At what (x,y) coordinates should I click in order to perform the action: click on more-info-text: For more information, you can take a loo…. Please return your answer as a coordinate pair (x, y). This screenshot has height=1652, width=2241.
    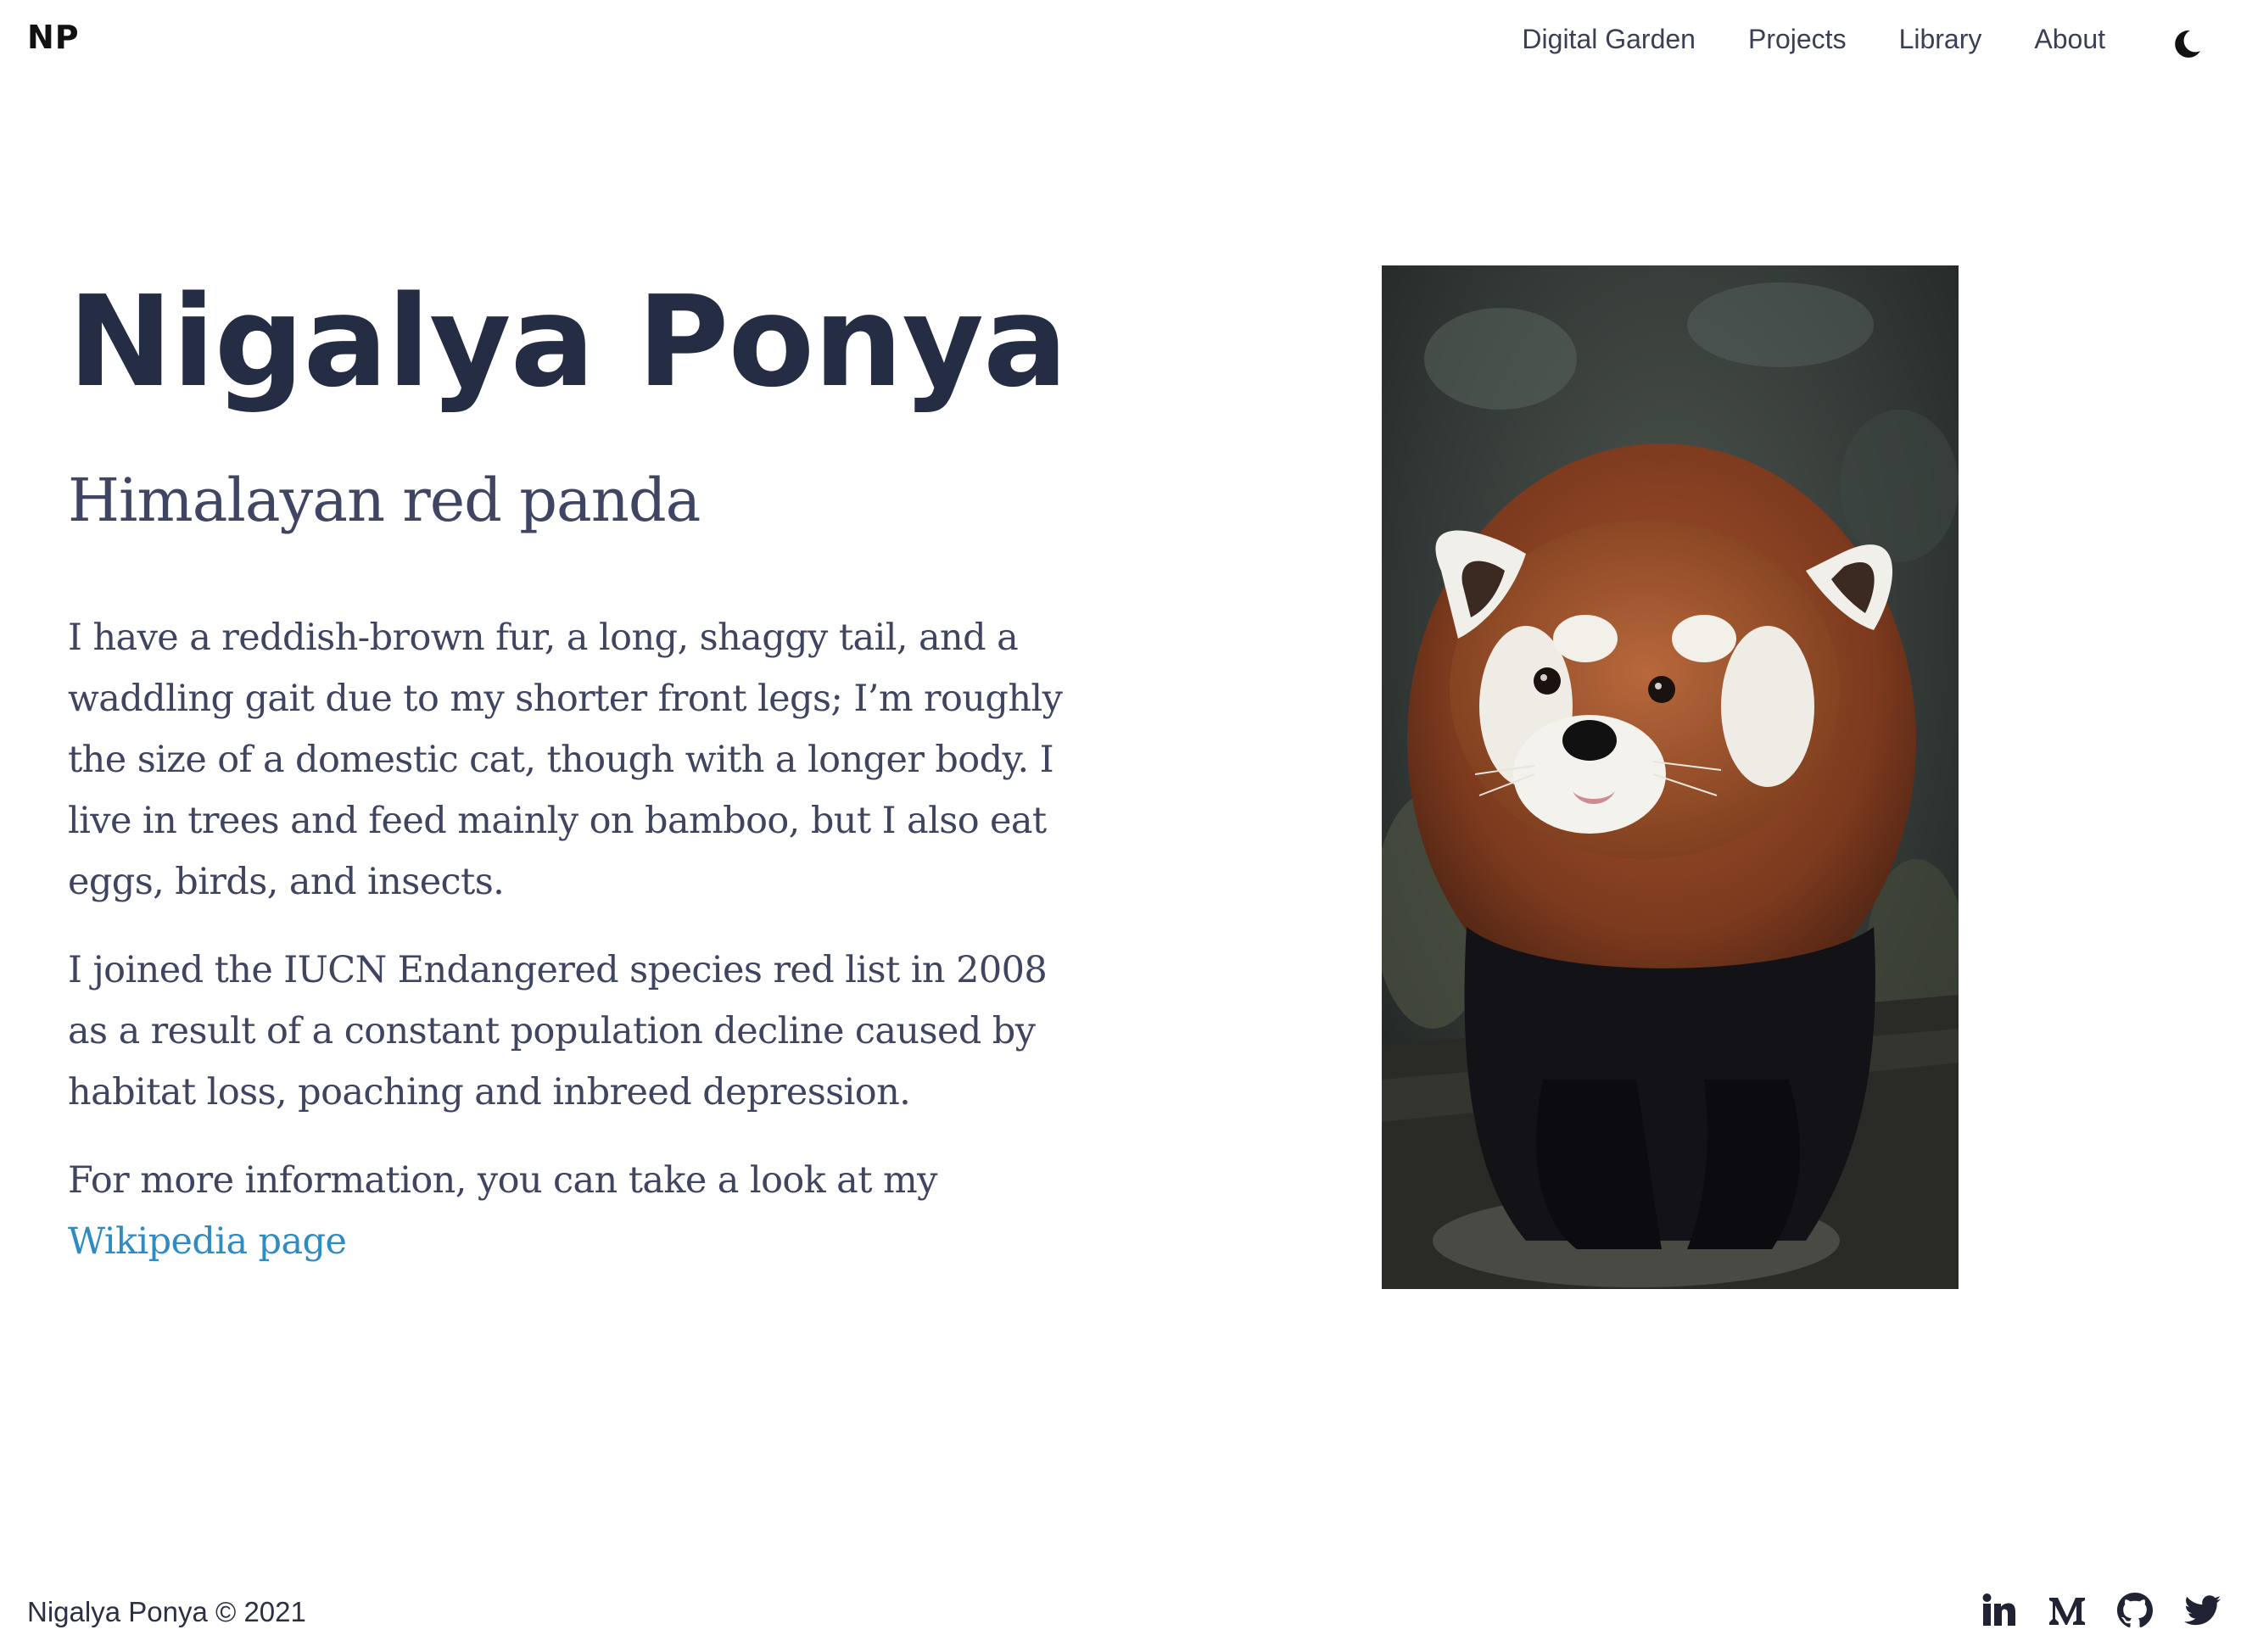
    Looking at the image, I should click on (502, 1180).